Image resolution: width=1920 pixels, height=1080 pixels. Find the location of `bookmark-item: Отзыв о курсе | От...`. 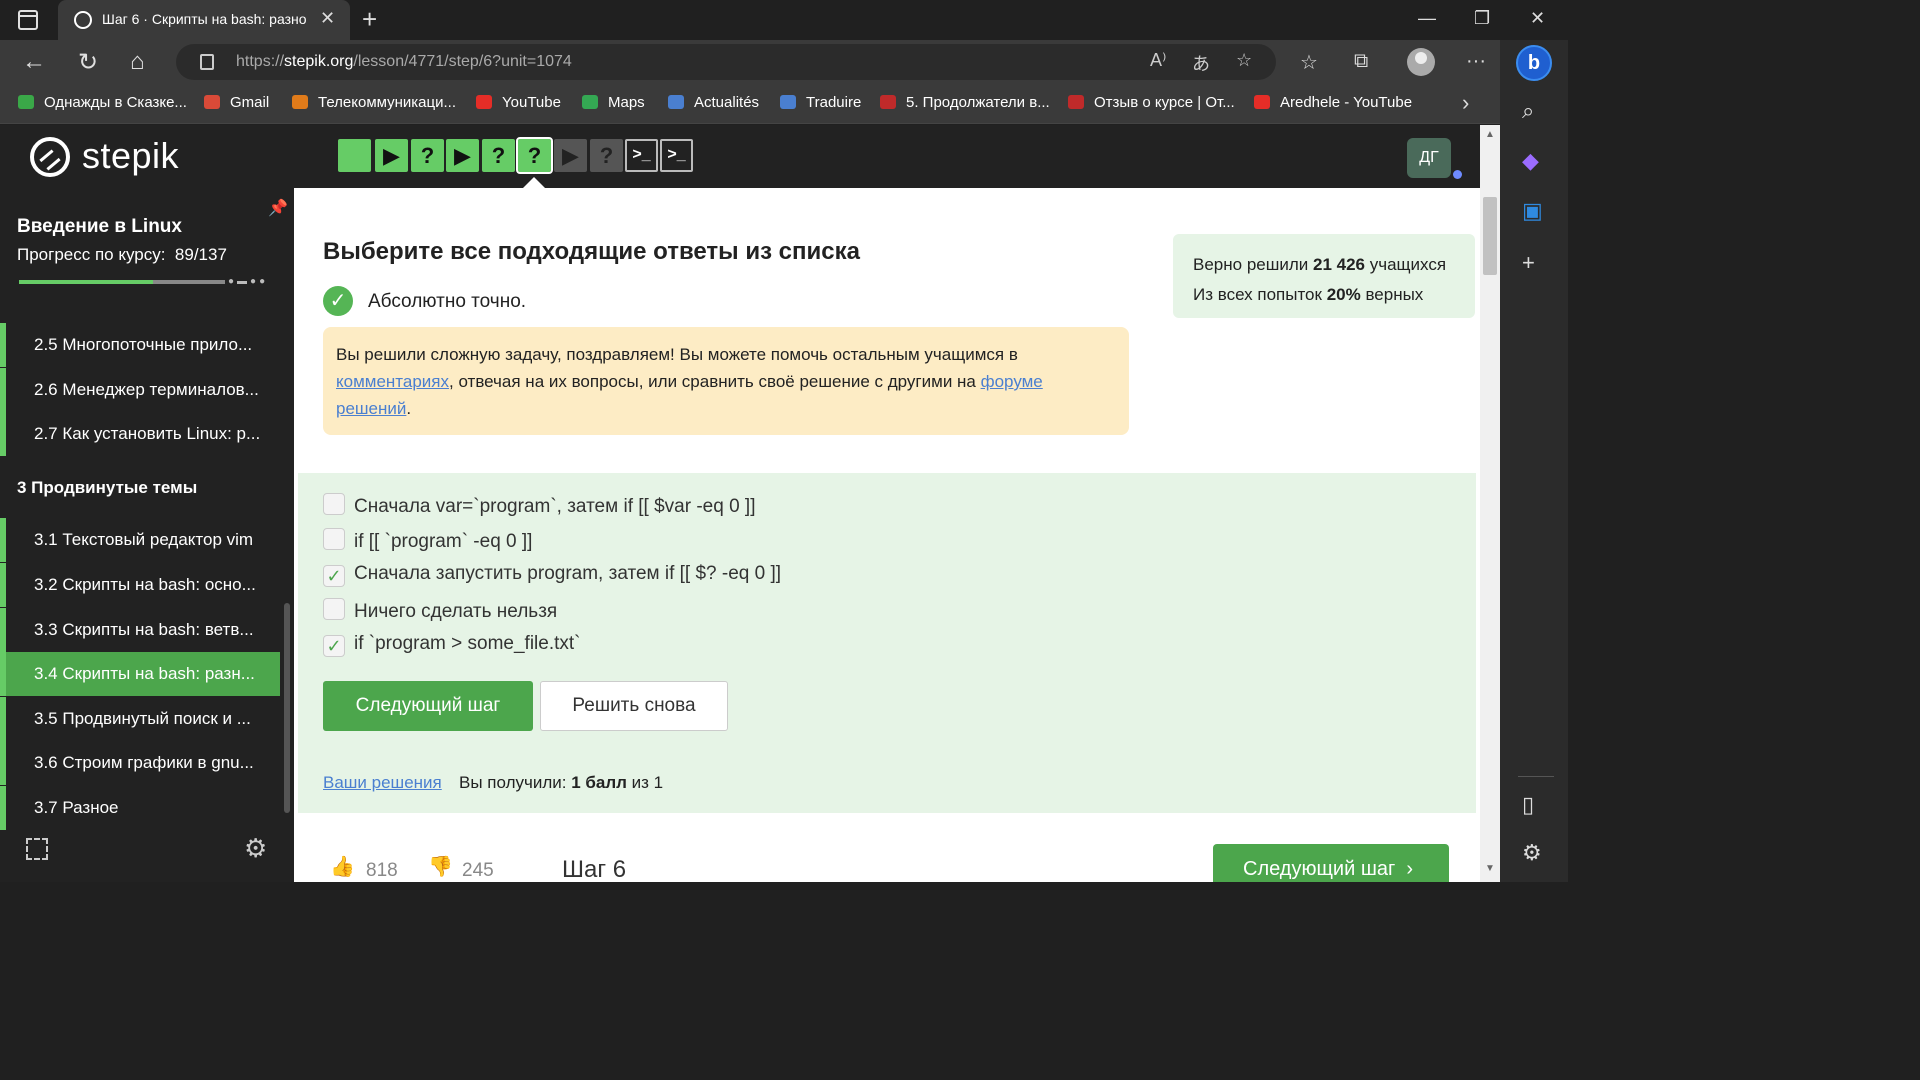

bookmark-item: Отзыв о курсе | От... is located at coordinates (1151, 102).